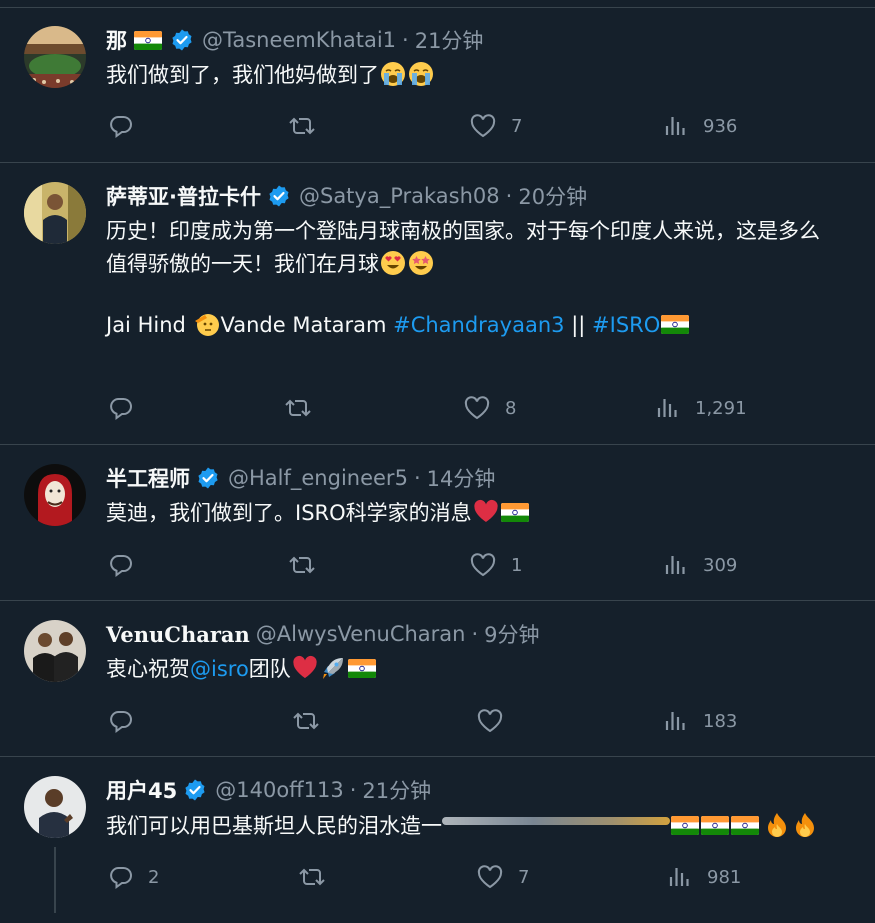  I want to click on crying-face-emoji, so click(393, 74).